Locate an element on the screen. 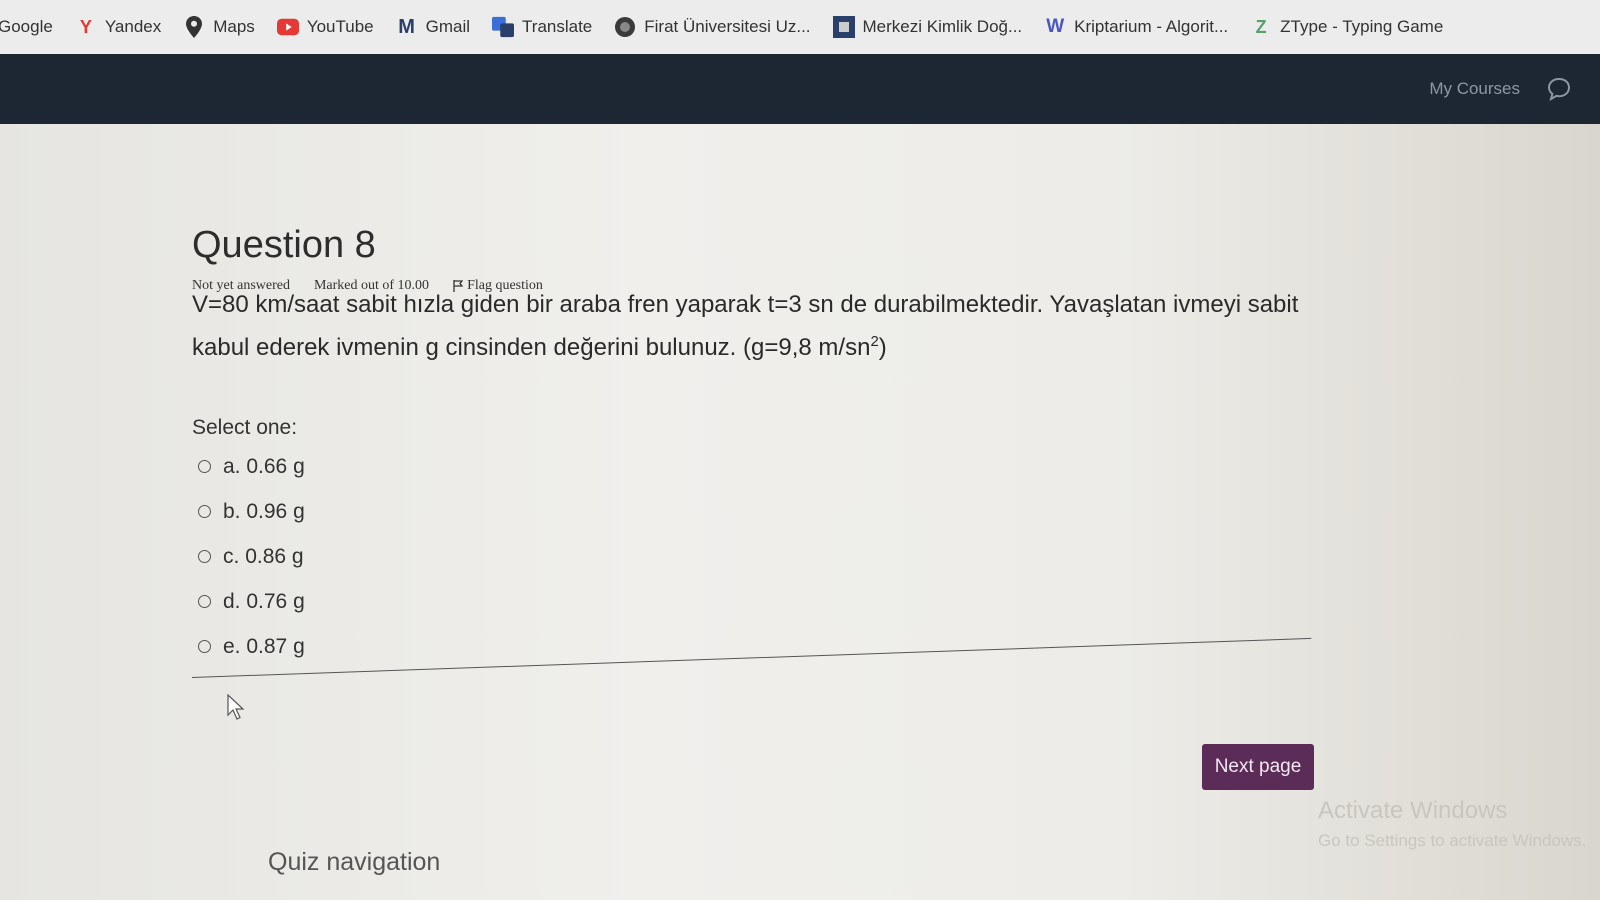 This screenshot has height=900, width=1600. bookmark-translate: Translate is located at coordinates (542, 27).